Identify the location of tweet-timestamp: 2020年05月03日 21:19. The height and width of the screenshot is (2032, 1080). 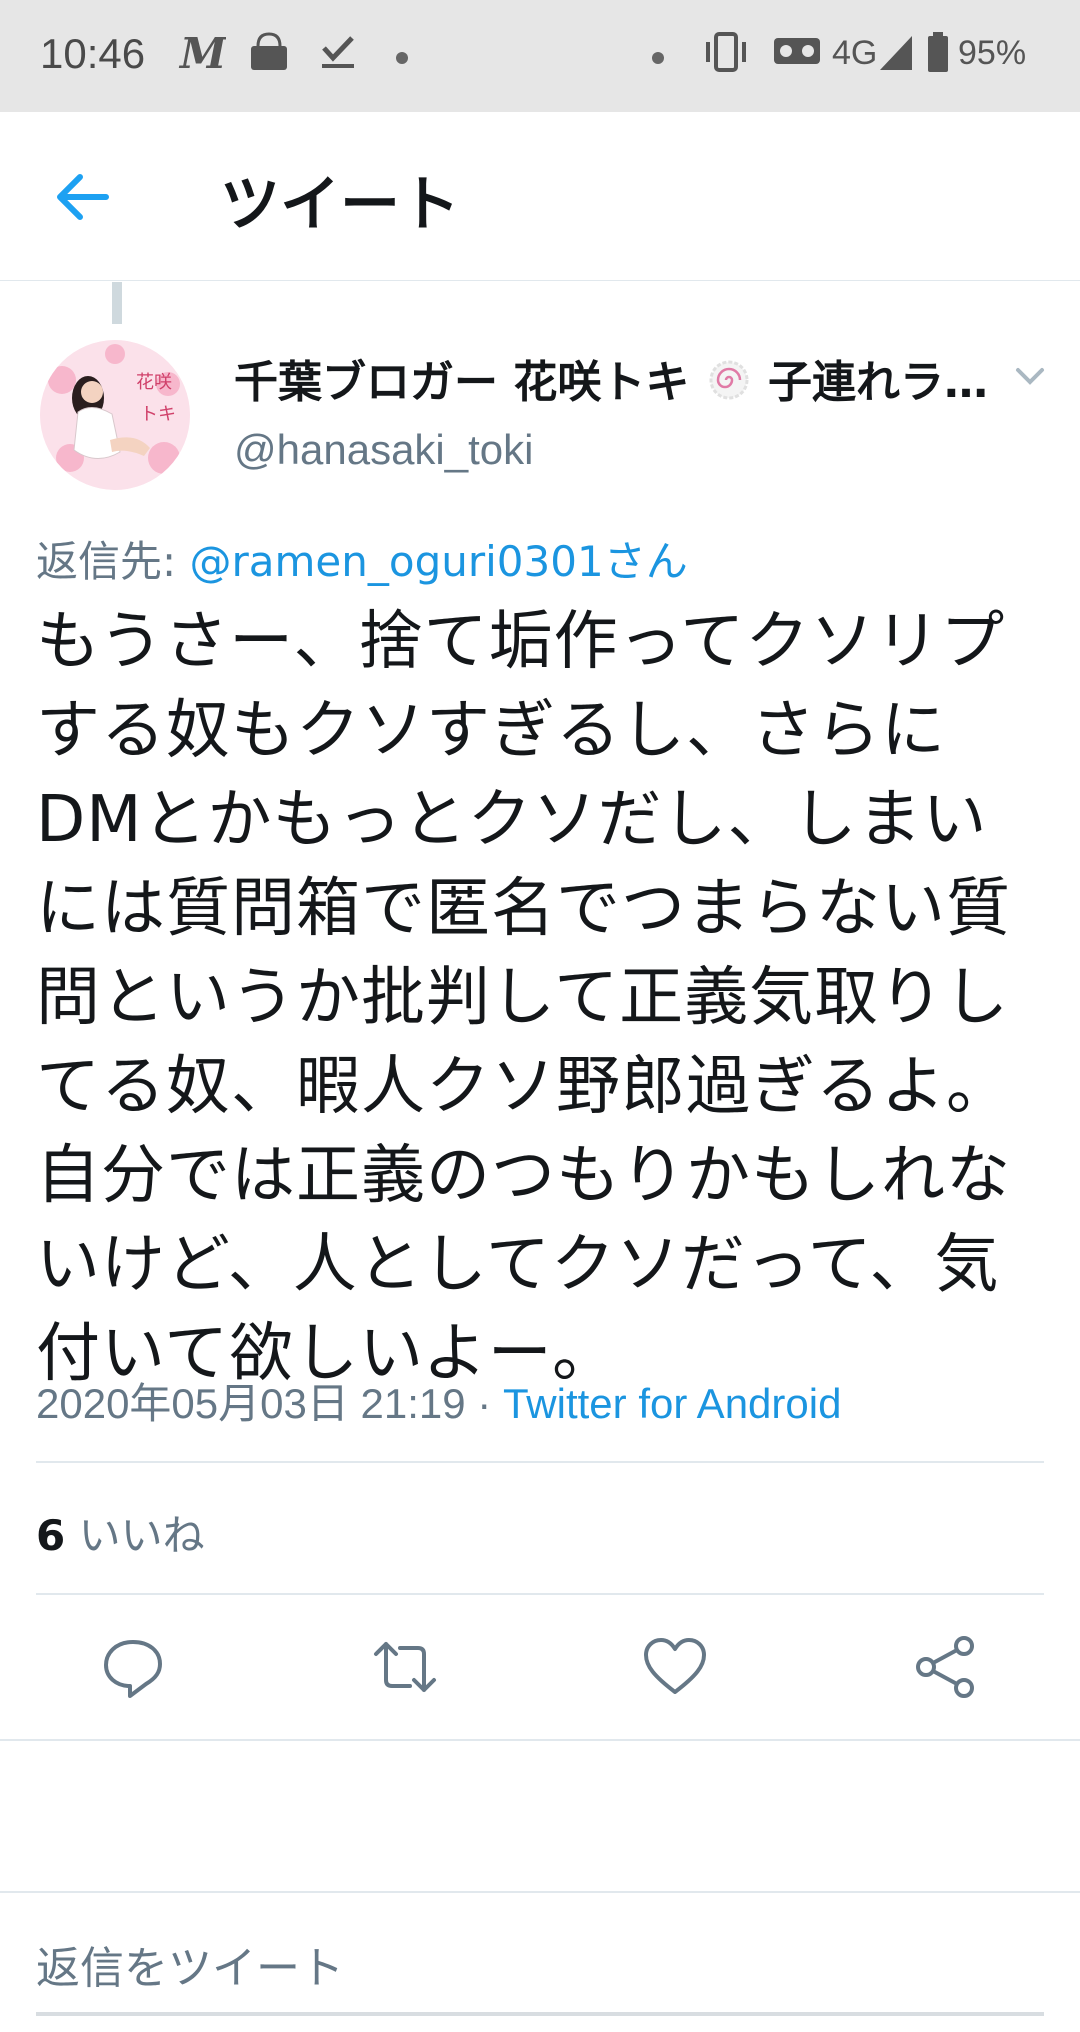
(251, 1403).